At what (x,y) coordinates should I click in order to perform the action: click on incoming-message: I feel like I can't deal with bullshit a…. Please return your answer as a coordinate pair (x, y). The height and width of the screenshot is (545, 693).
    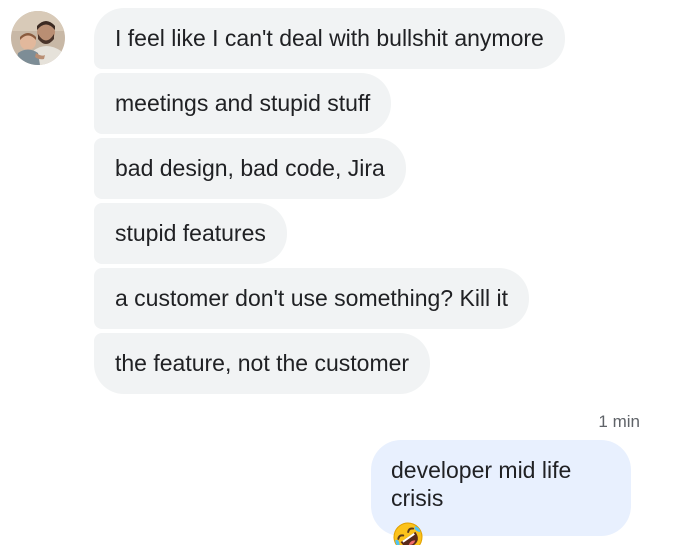
    Looking at the image, I should click on (329, 38).